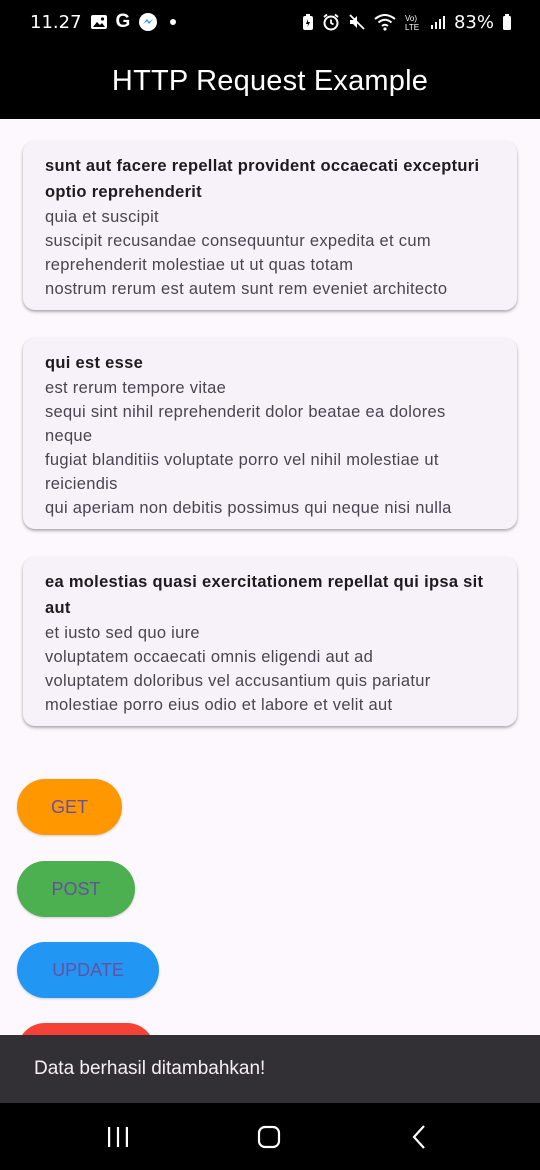  Describe the element at coordinates (56, 22) in the screenshot. I see `status-time: 11.27` at that location.